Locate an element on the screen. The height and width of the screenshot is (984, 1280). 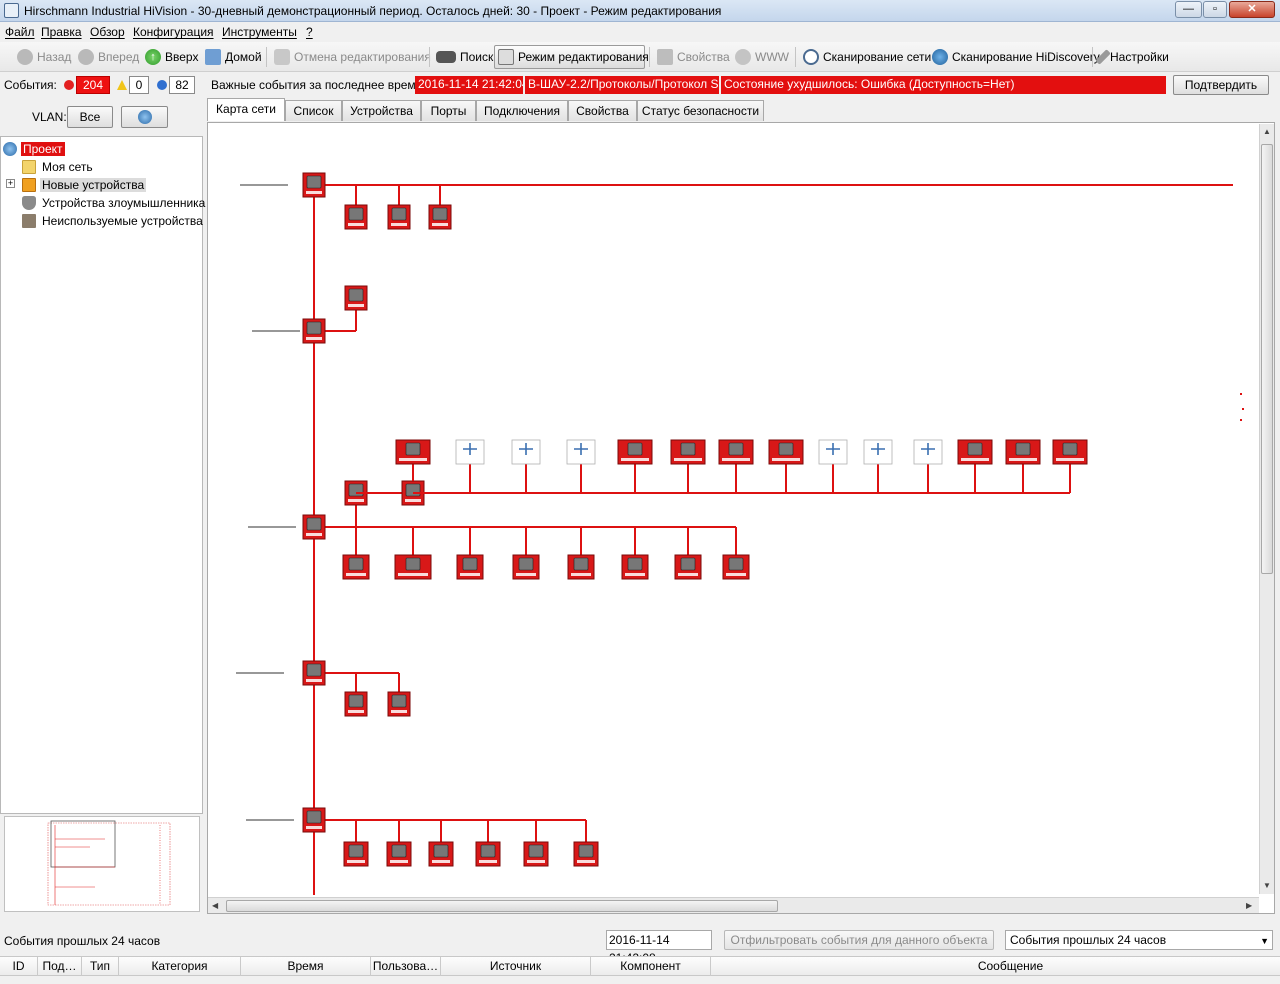
map-horizontal-scrollbar: ◀ ▶ is located at coordinates (733, 905).